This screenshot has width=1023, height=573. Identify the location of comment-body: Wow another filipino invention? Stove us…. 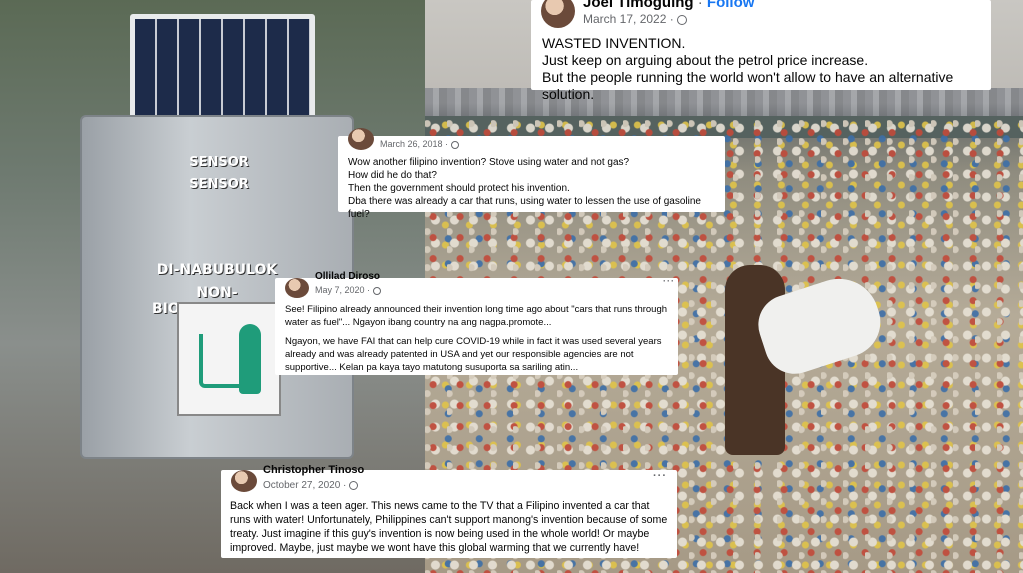
(536, 188).